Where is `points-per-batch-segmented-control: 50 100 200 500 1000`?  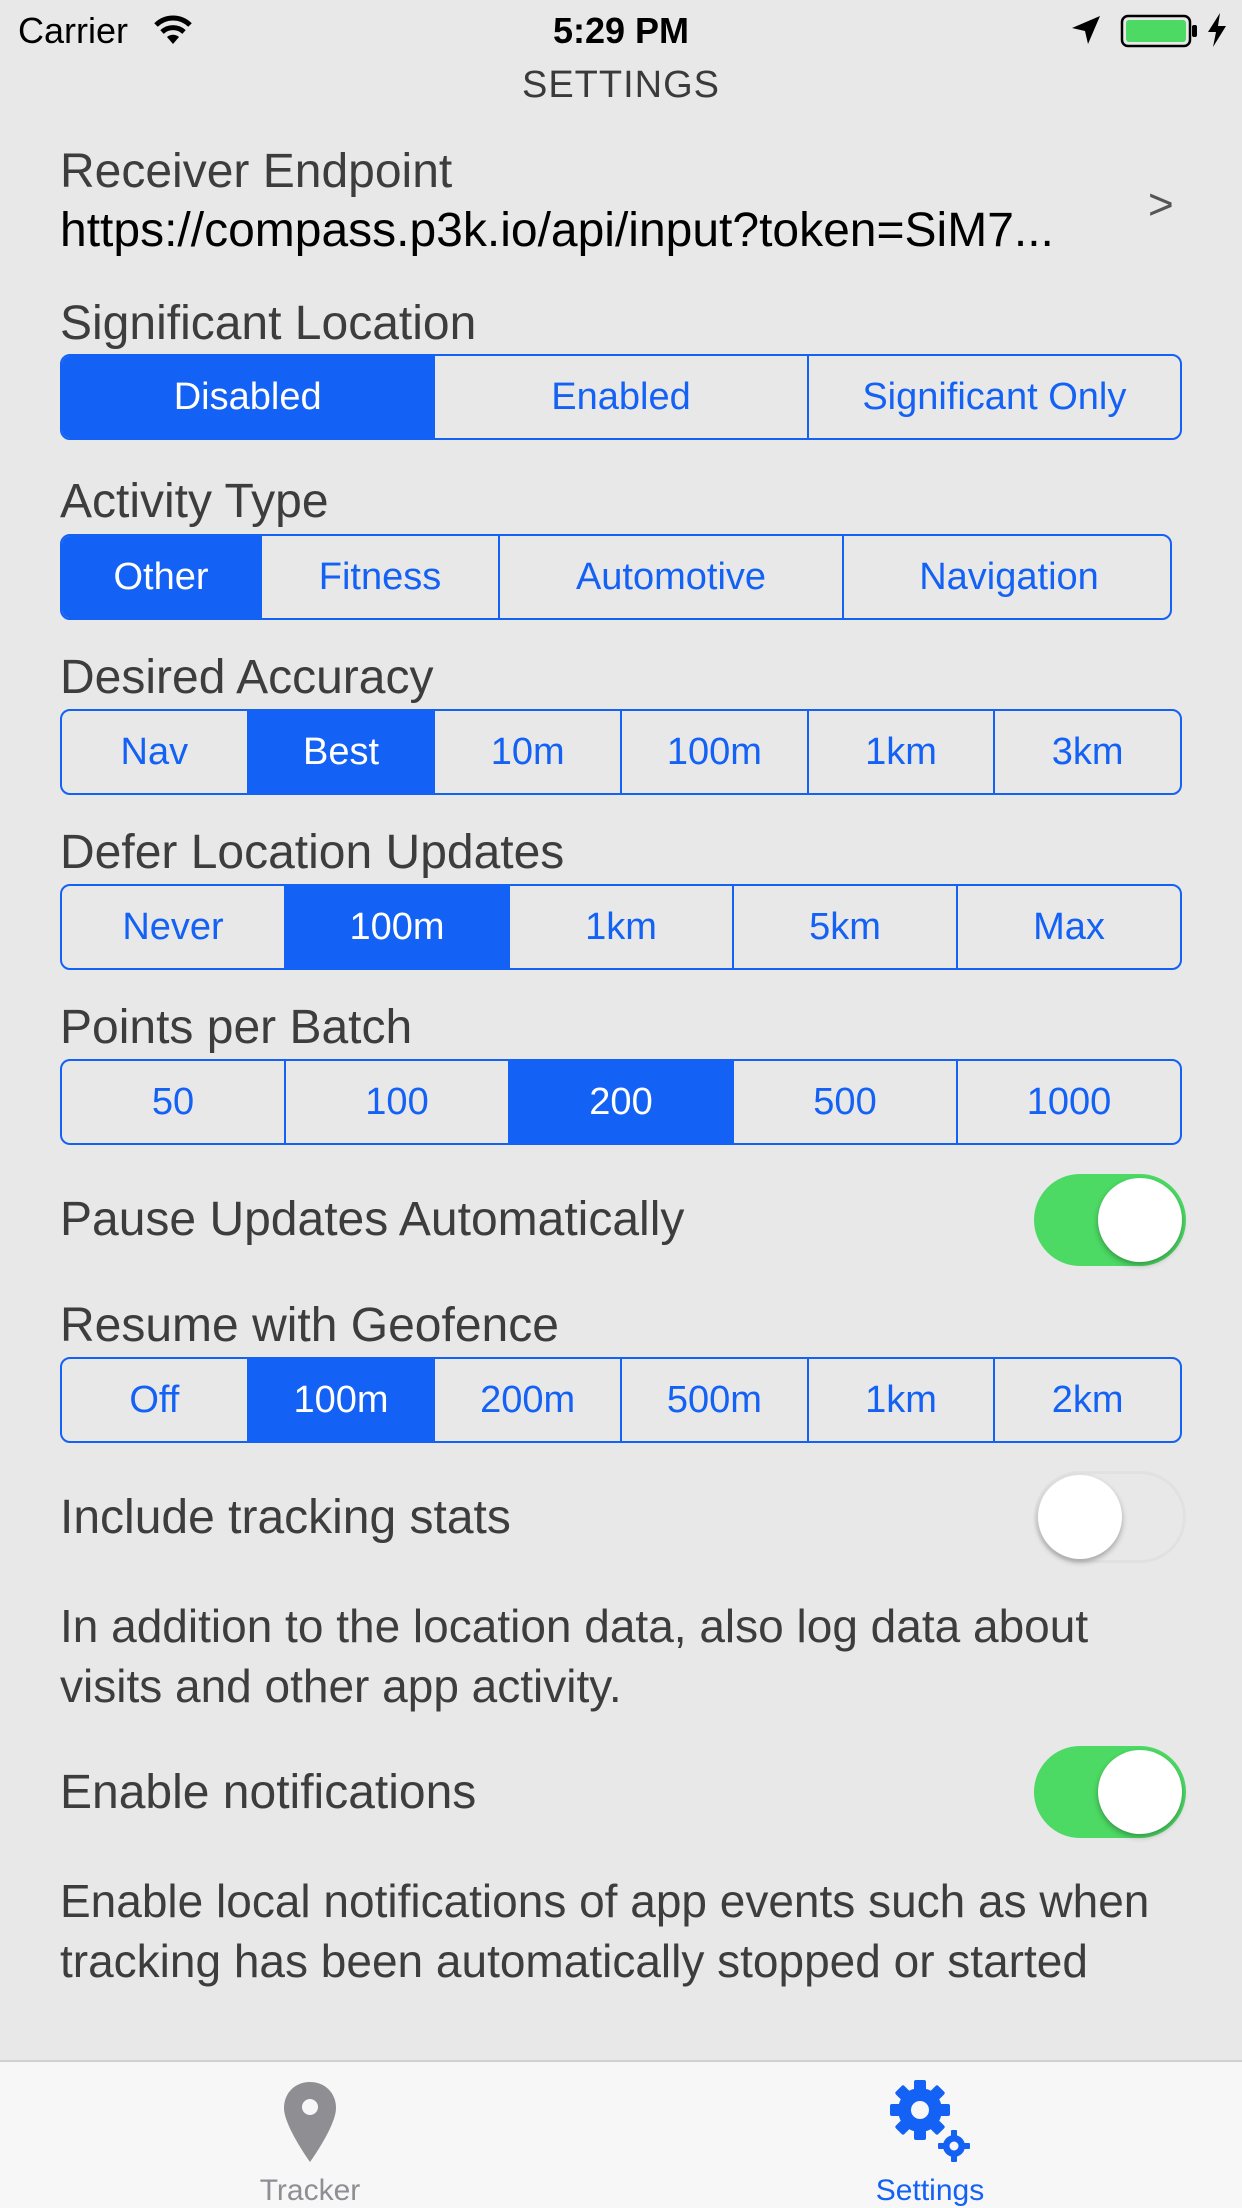 points-per-batch-segmented-control: 50 100 200 500 1000 is located at coordinates (621, 1102).